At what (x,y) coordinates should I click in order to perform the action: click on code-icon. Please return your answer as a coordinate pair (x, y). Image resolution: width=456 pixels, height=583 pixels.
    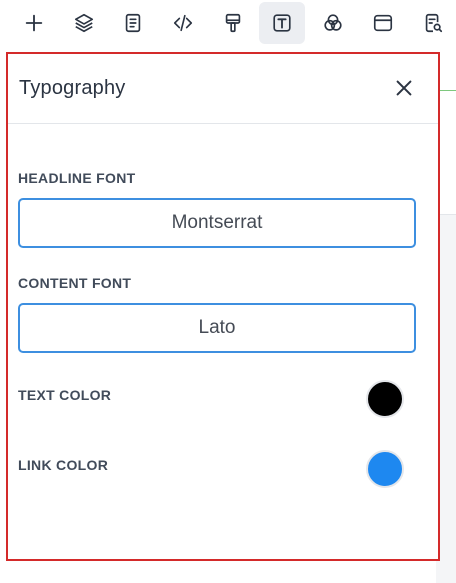
    Looking at the image, I should click on (183, 23).